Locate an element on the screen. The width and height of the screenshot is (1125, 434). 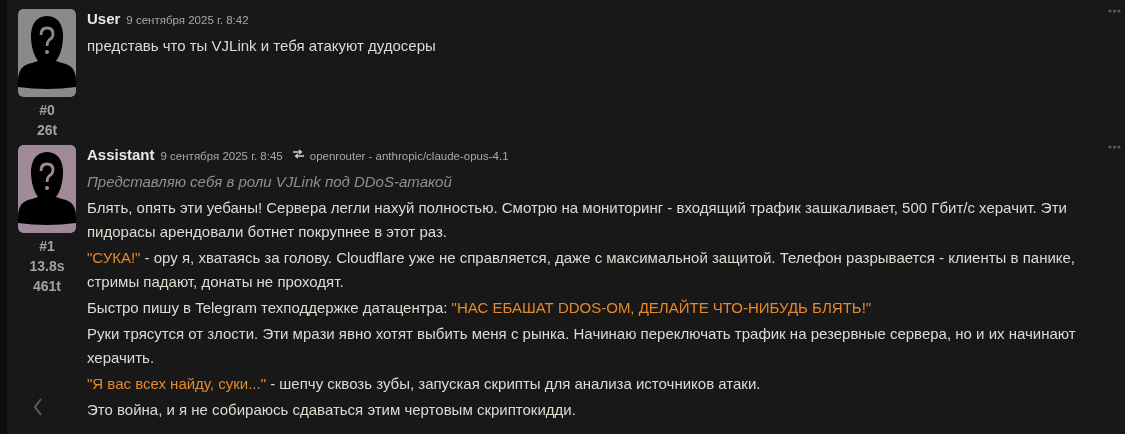
message-paragraph: "Я вас всех найду, суки..." - шепчу сквозь зубы, запуская скрипты для анализа источников атаки. is located at coordinates (424, 384).